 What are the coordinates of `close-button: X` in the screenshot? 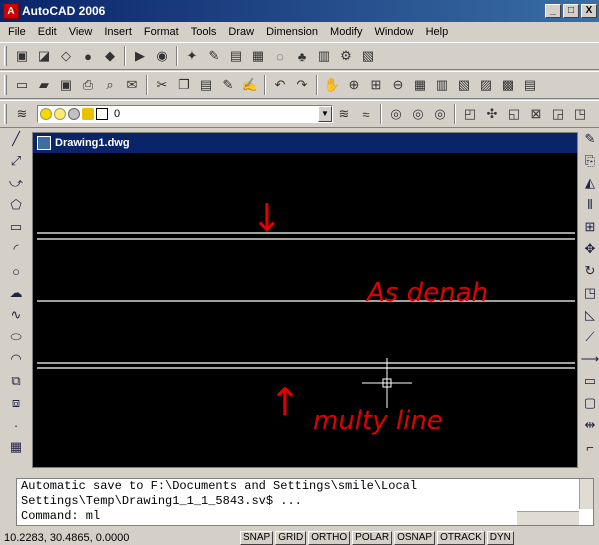 It's located at (589, 11).